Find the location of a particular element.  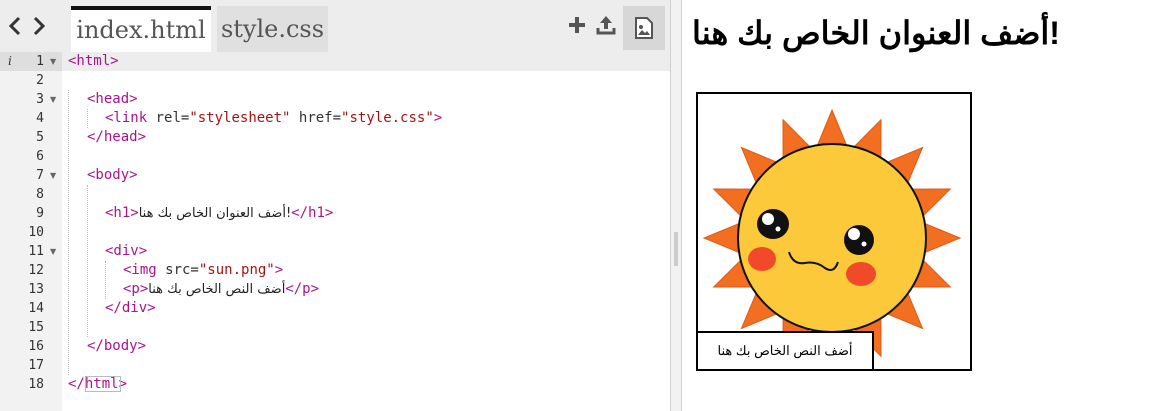

code-line-14: </div> is located at coordinates (130, 308).